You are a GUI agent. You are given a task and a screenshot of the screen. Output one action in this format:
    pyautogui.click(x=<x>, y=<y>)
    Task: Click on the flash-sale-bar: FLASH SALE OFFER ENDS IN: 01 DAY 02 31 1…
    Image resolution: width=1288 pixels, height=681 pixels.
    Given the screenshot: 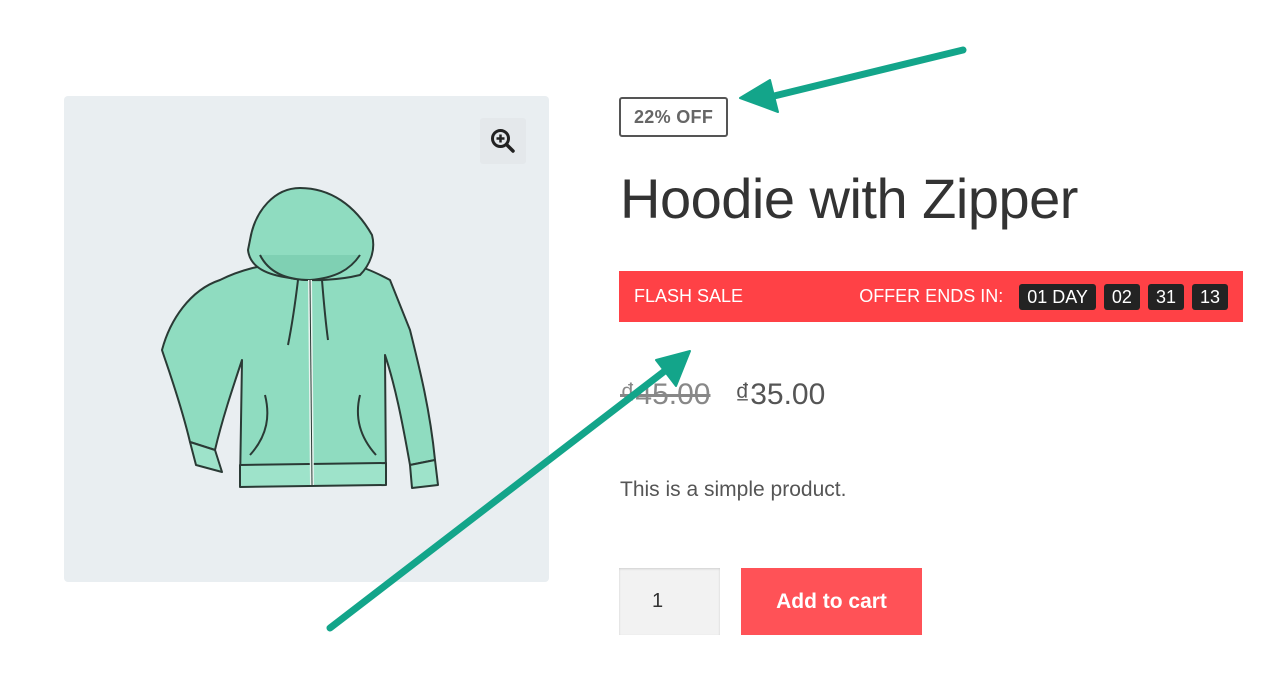 What is the action you would take?
    pyautogui.click(x=931, y=296)
    